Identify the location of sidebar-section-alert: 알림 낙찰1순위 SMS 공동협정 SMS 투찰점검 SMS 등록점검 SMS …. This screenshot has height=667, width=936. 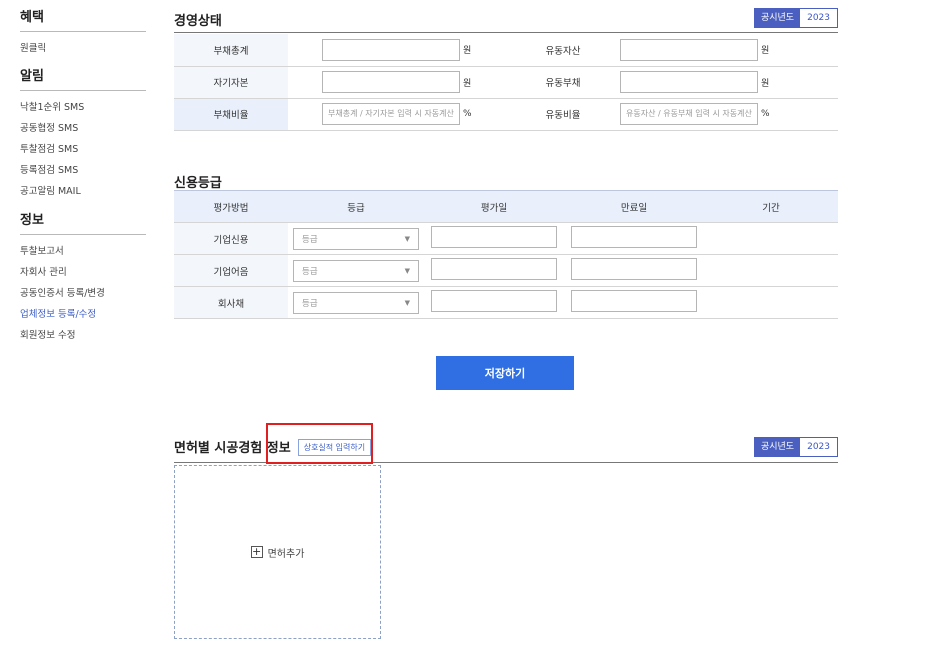
(83, 134).